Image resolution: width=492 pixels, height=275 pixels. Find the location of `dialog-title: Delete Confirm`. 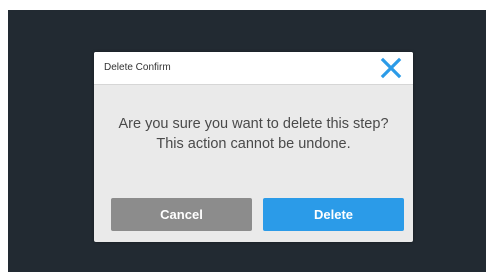

dialog-title: Delete Confirm is located at coordinates (137, 67).